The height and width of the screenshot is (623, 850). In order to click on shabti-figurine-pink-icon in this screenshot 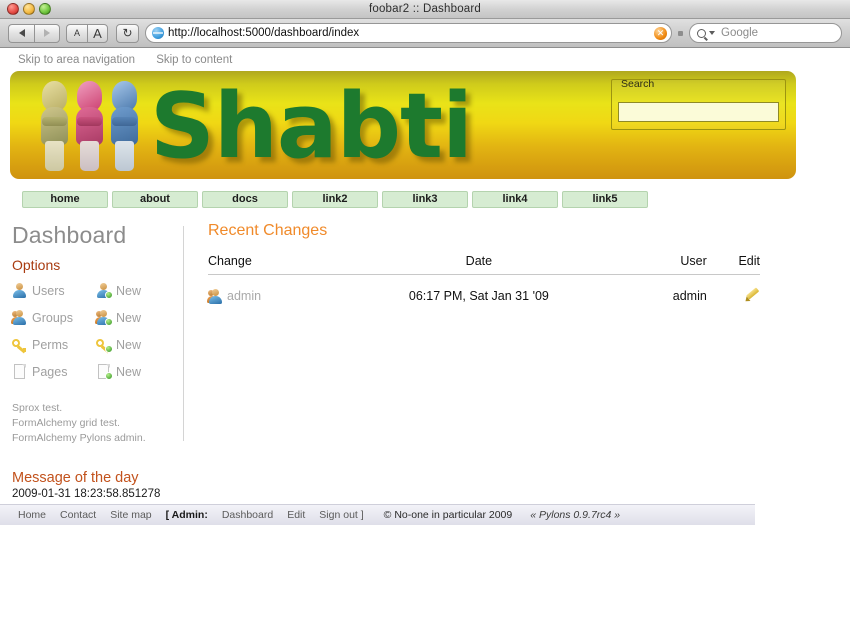, I will do `click(89, 126)`.